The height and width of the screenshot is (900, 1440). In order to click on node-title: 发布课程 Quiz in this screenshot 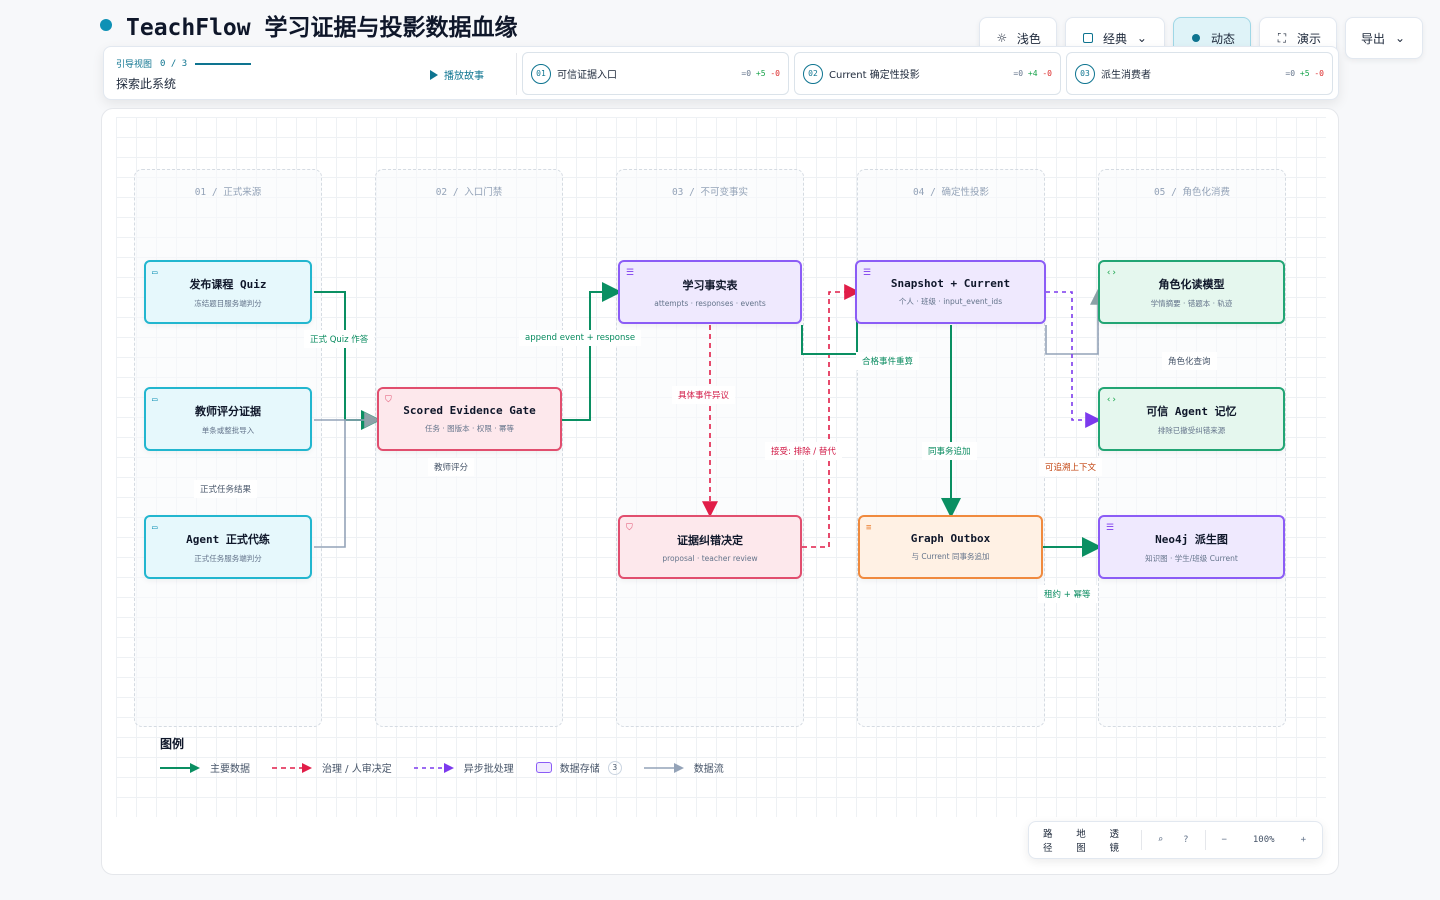, I will do `click(228, 284)`.